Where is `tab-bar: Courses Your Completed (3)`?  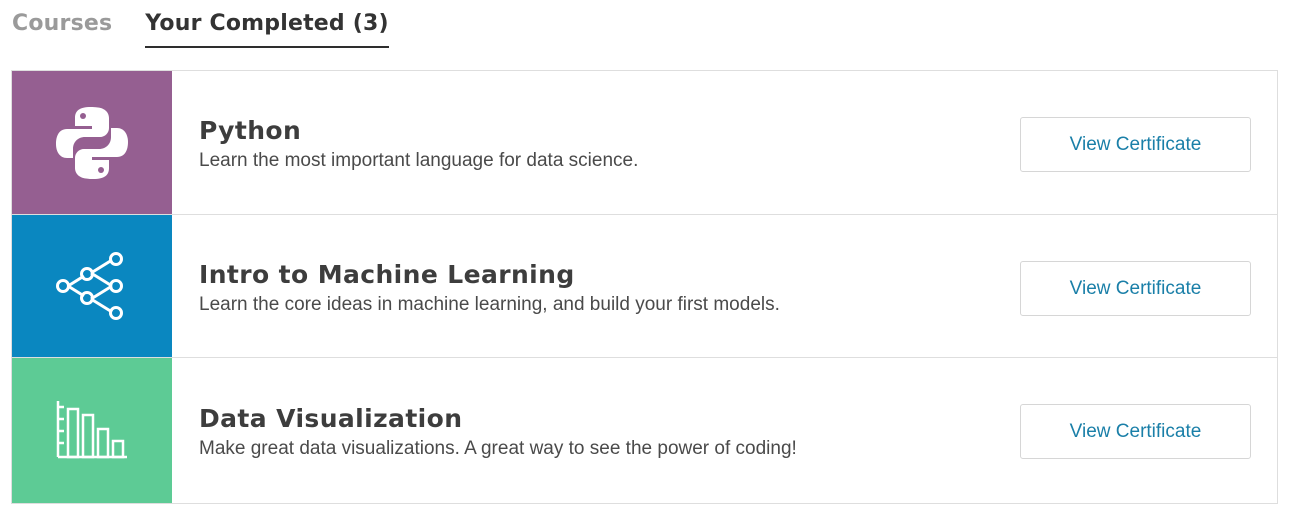 tab-bar: Courses Your Completed (3) is located at coordinates (200, 25).